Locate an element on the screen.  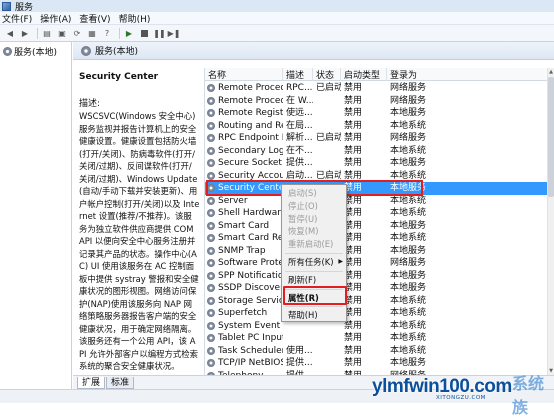
column-header-startup-type: 启动类型 is located at coordinates (364, 74).